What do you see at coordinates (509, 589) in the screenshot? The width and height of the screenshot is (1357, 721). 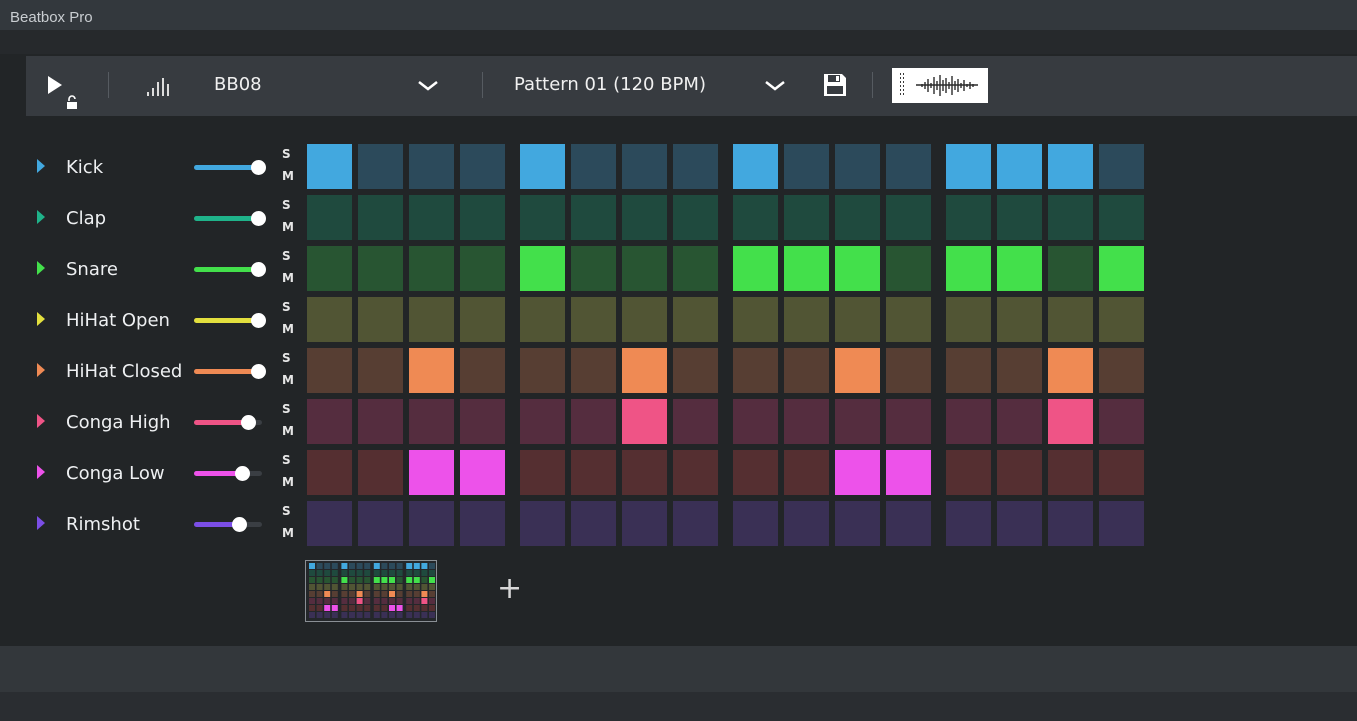 I see `add-pattern-button: +` at bounding box center [509, 589].